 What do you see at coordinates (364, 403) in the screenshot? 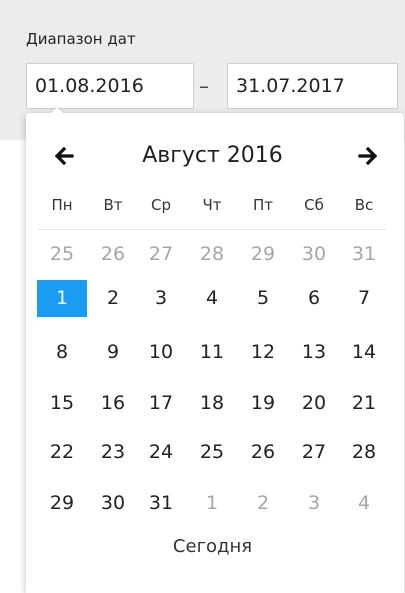
I see `day-cell: 21` at bounding box center [364, 403].